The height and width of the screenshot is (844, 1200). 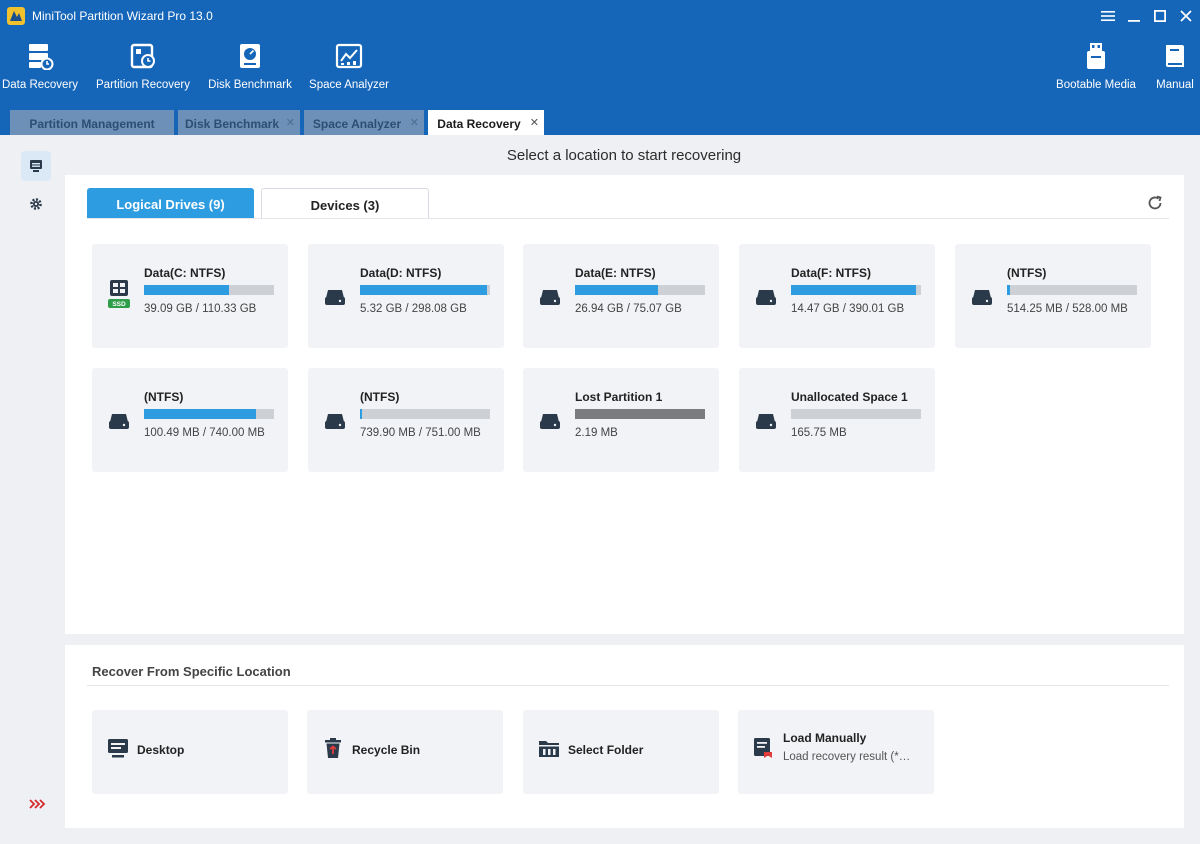 I want to click on expand-sidebar-icon, so click(x=37, y=804).